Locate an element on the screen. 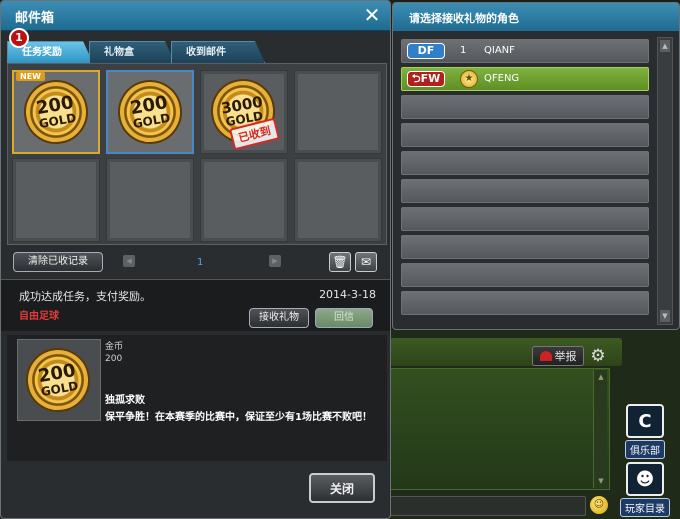  mission-title: 独孤求败 is located at coordinates (125, 400).